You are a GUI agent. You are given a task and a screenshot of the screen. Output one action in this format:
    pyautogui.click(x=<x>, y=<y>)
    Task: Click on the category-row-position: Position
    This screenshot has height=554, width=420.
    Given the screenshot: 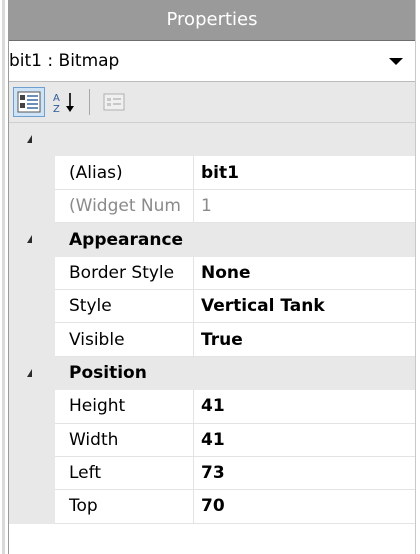 What is the action you would take?
    pyautogui.click(x=212, y=373)
    